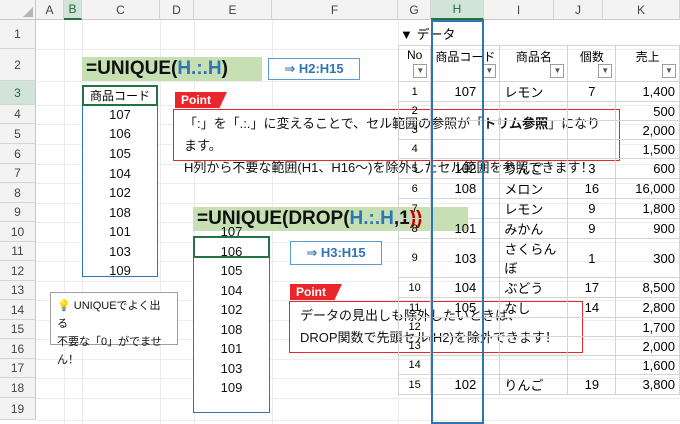  I want to click on table-cell: 16, so click(592, 188).